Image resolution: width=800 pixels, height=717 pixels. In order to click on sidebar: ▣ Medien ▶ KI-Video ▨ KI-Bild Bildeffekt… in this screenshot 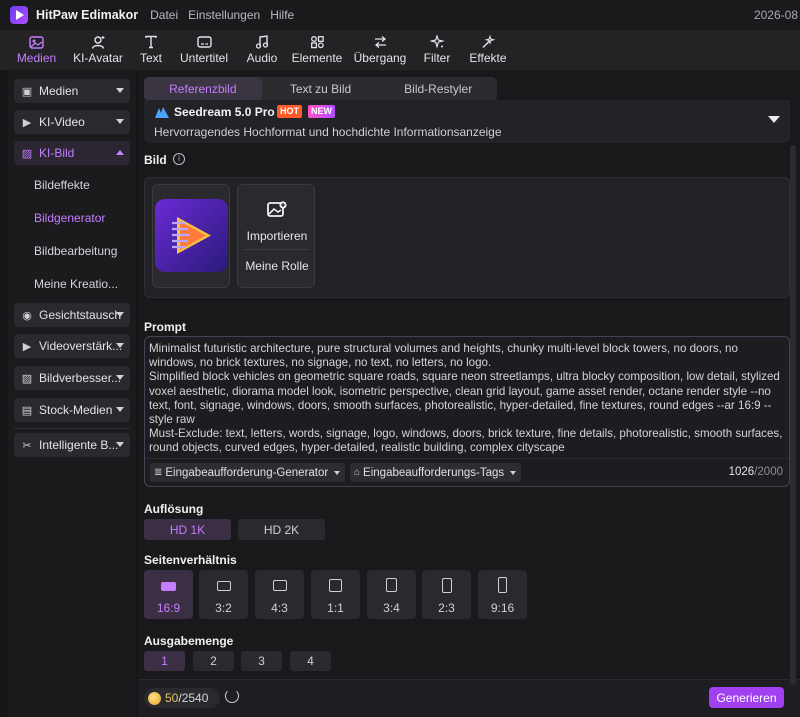, I will do `click(72, 393)`.